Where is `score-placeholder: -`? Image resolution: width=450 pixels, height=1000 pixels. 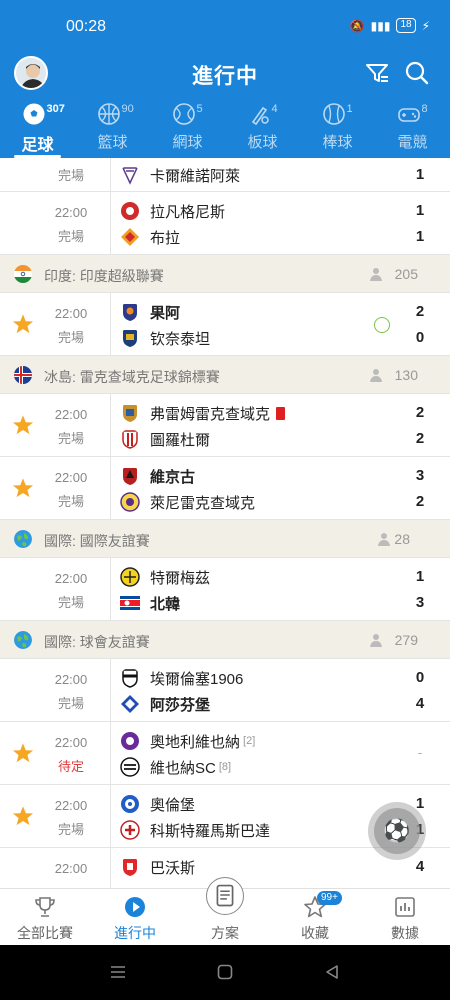
score-placeholder: - is located at coordinates (420, 752).